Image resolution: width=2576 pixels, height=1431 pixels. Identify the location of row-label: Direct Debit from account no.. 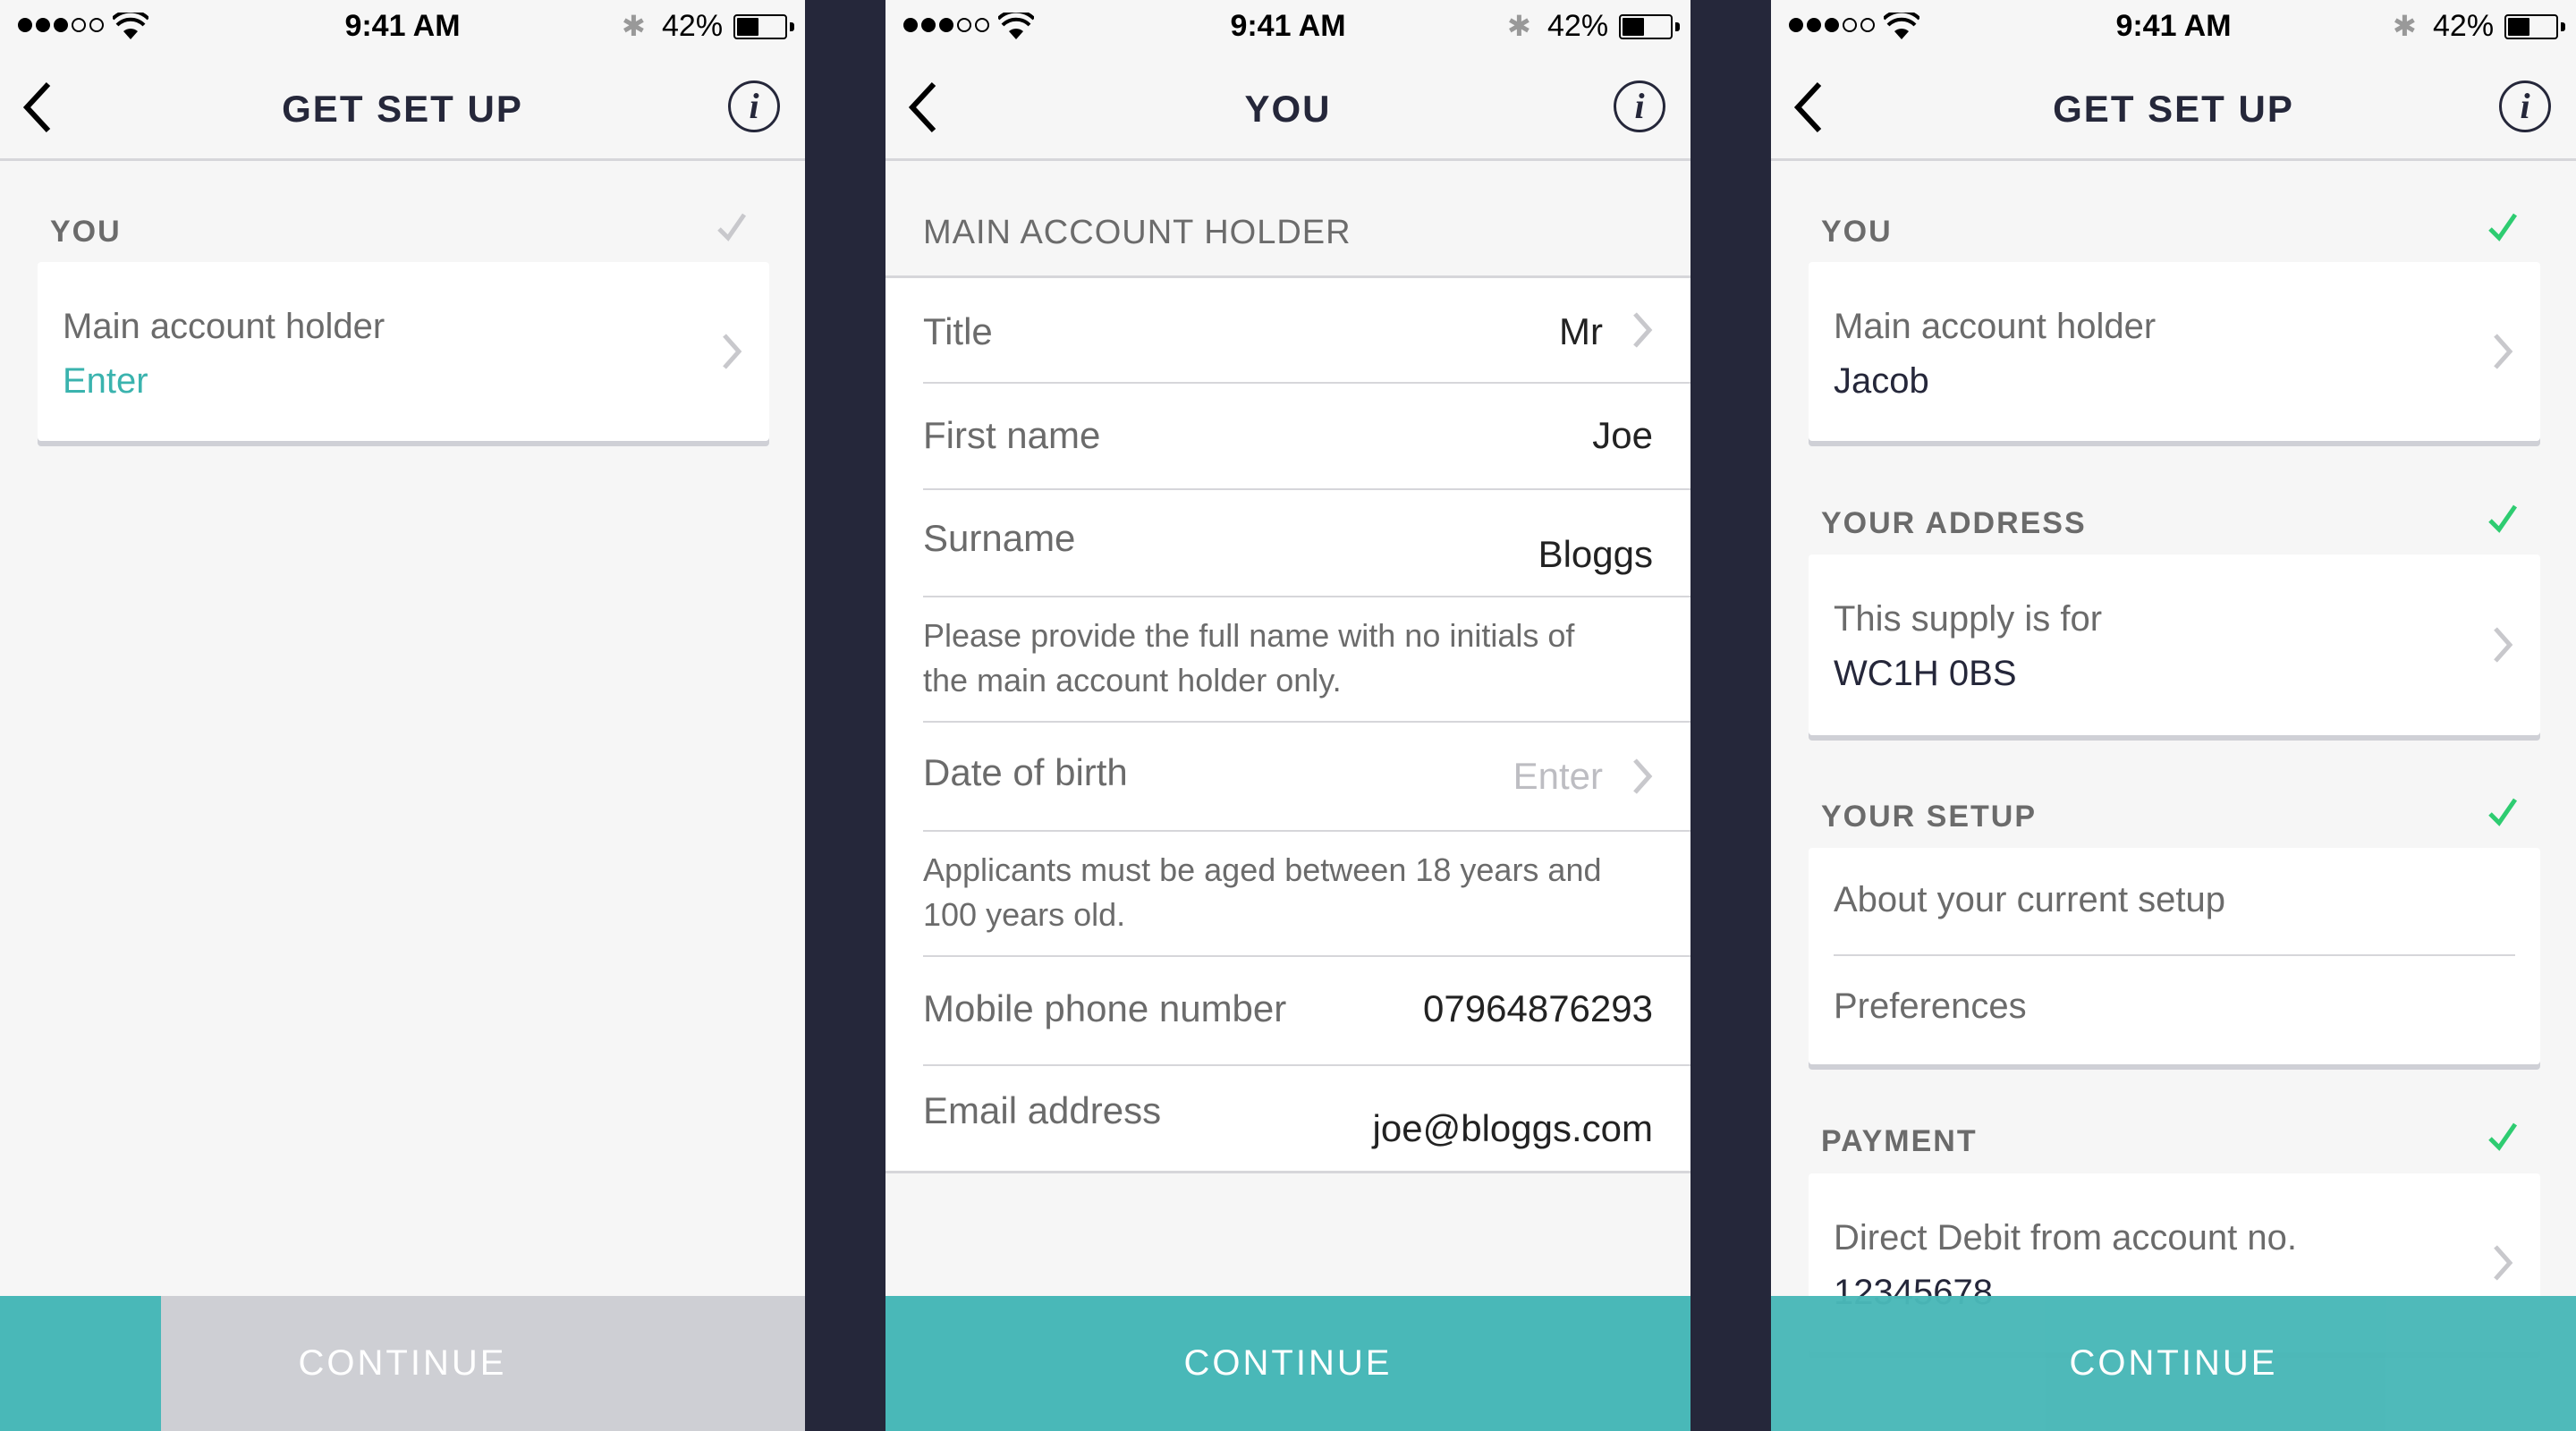
(2065, 1238).